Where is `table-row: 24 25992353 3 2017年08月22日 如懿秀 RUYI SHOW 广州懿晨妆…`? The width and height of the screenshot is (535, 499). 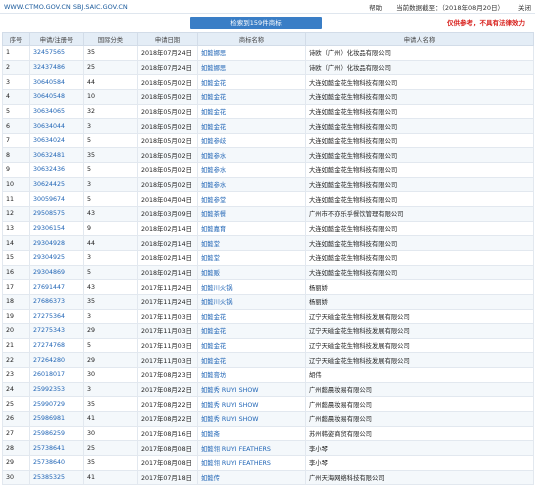 table-row: 24 25992353 3 2017年08月22日 如懿秀 RUYI SHOW 广州懿晨妆… is located at coordinates (268, 389).